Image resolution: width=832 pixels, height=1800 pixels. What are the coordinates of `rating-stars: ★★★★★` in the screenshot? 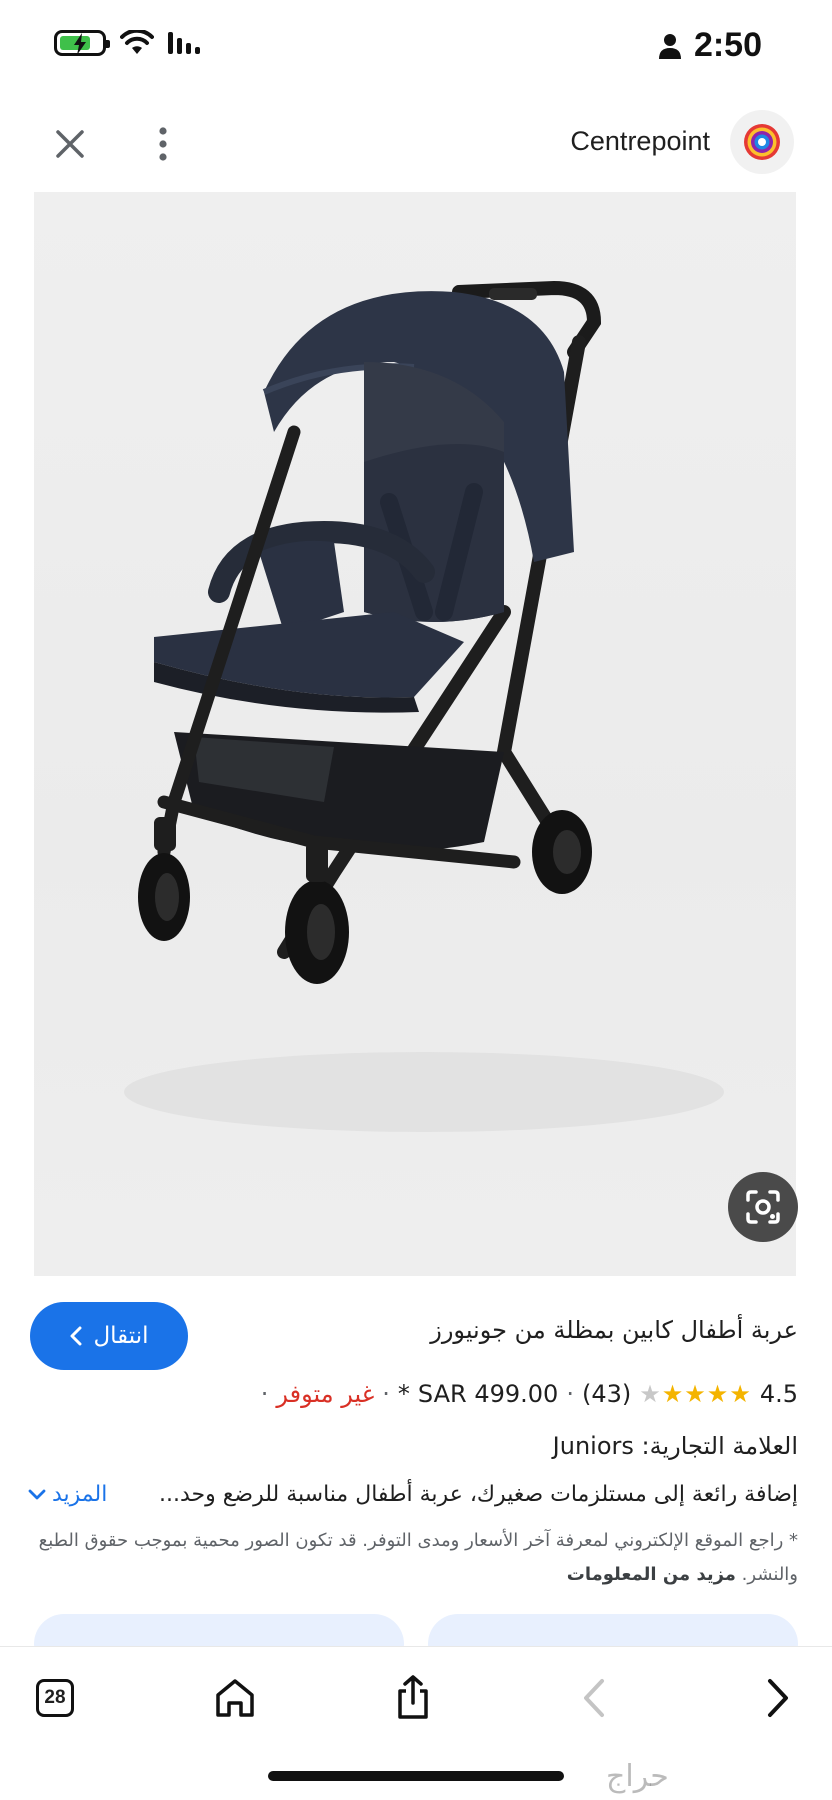 It's located at (695, 1394).